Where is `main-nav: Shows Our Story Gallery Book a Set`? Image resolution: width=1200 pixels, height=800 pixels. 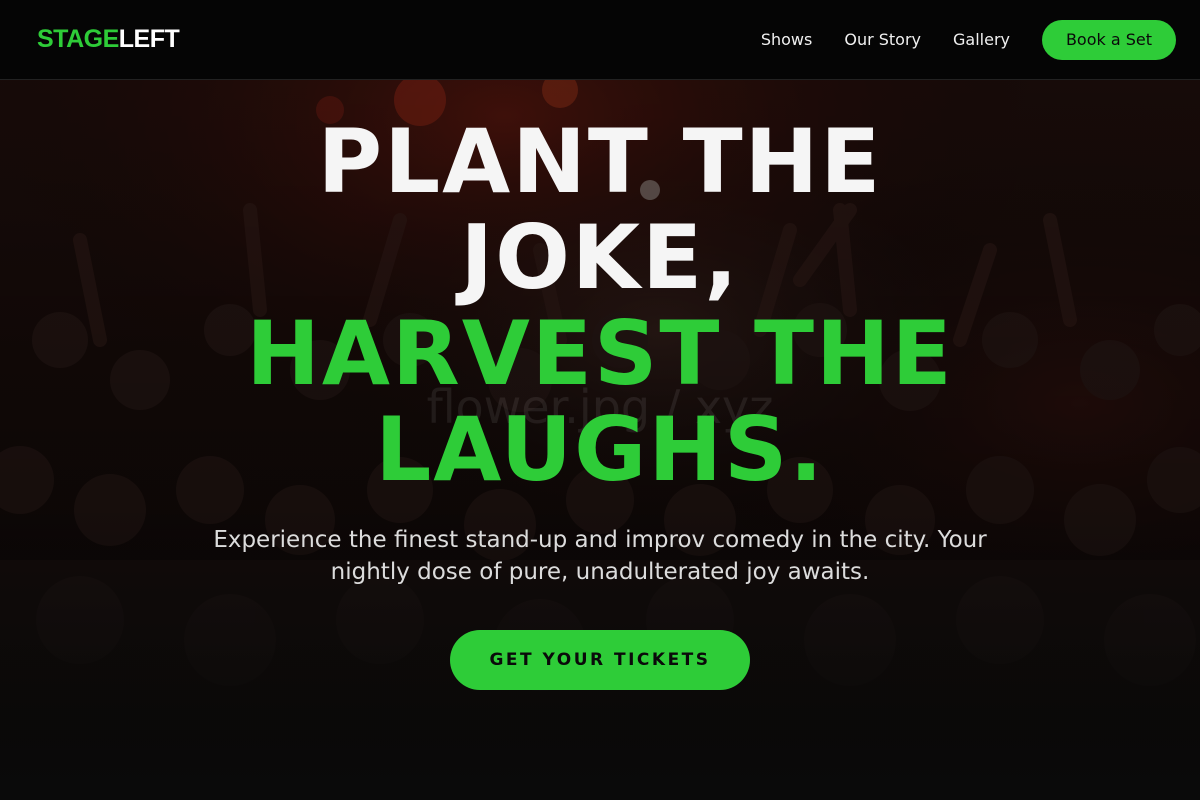 main-nav: Shows Our Story Gallery Book a Set is located at coordinates (968, 39).